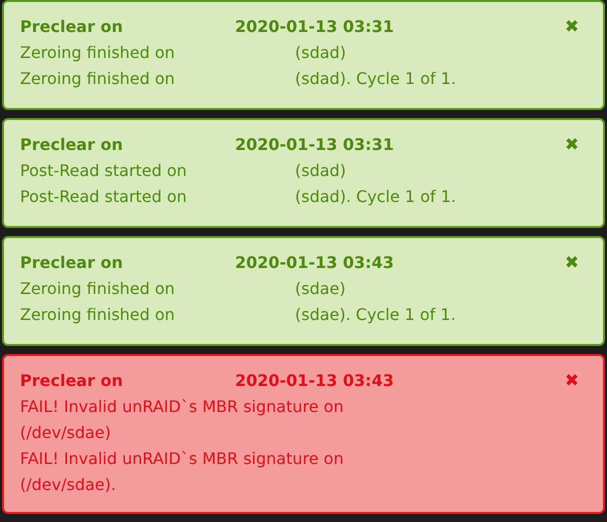  Describe the element at coordinates (68, 485) in the screenshot. I see `device-name: (/dev/sdae).` at that location.